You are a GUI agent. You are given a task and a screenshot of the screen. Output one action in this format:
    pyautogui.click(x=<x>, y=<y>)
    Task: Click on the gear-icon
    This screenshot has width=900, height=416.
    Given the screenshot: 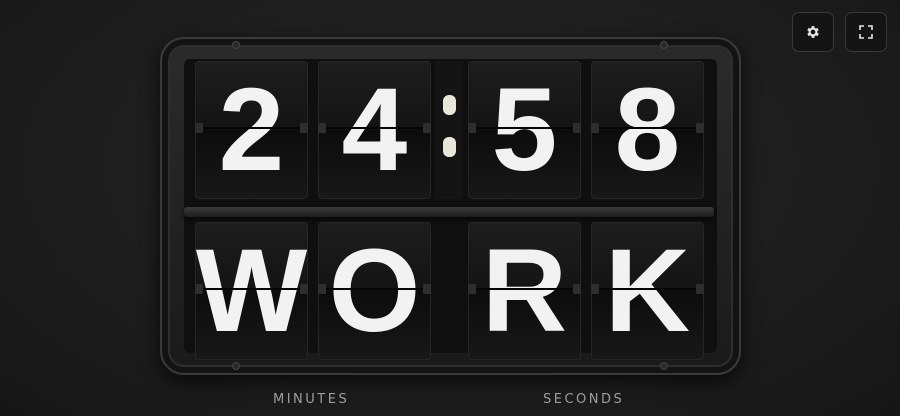 What is the action you would take?
    pyautogui.click(x=813, y=32)
    